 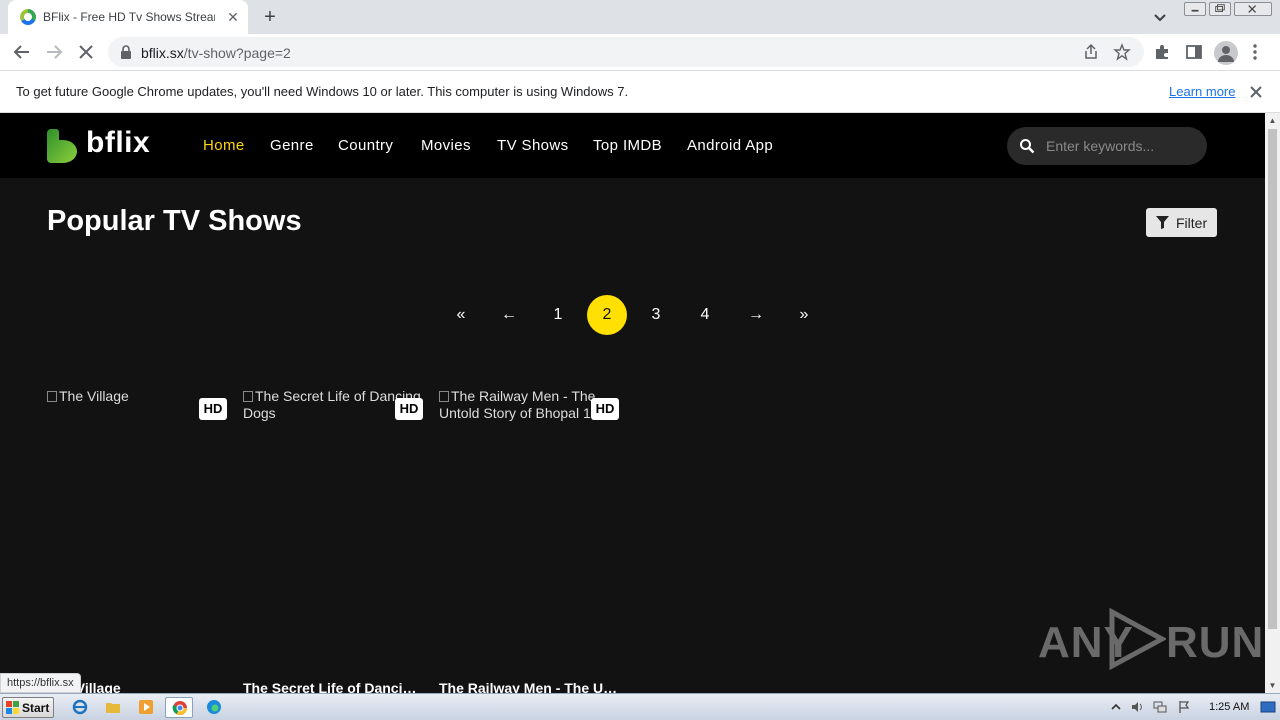 What do you see at coordinates (446, 145) in the screenshot?
I see `nav-movies: Movies` at bounding box center [446, 145].